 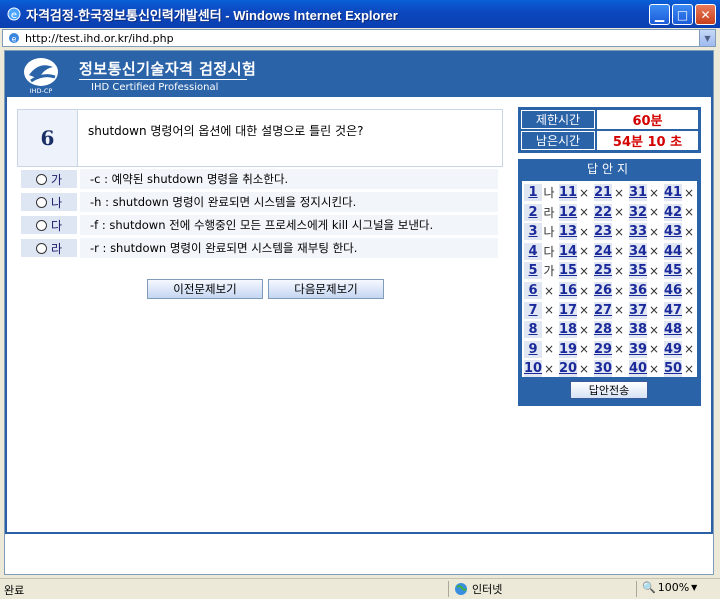 What do you see at coordinates (541, 349) in the screenshot?
I see `answer-cell: 9 ×` at bounding box center [541, 349].